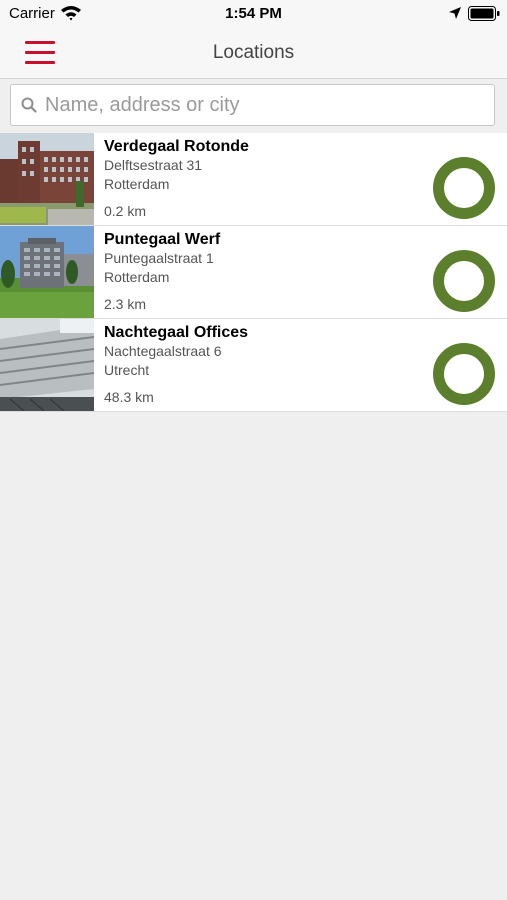 This screenshot has width=507, height=900. Describe the element at coordinates (484, 13) in the screenshot. I see `battery-icon` at that location.